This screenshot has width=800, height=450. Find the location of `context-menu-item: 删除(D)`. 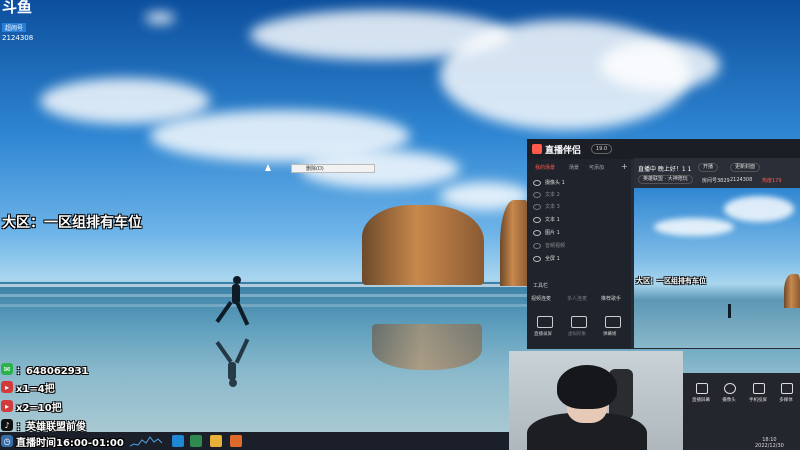

context-menu-item: 删除(D) is located at coordinates (333, 168).